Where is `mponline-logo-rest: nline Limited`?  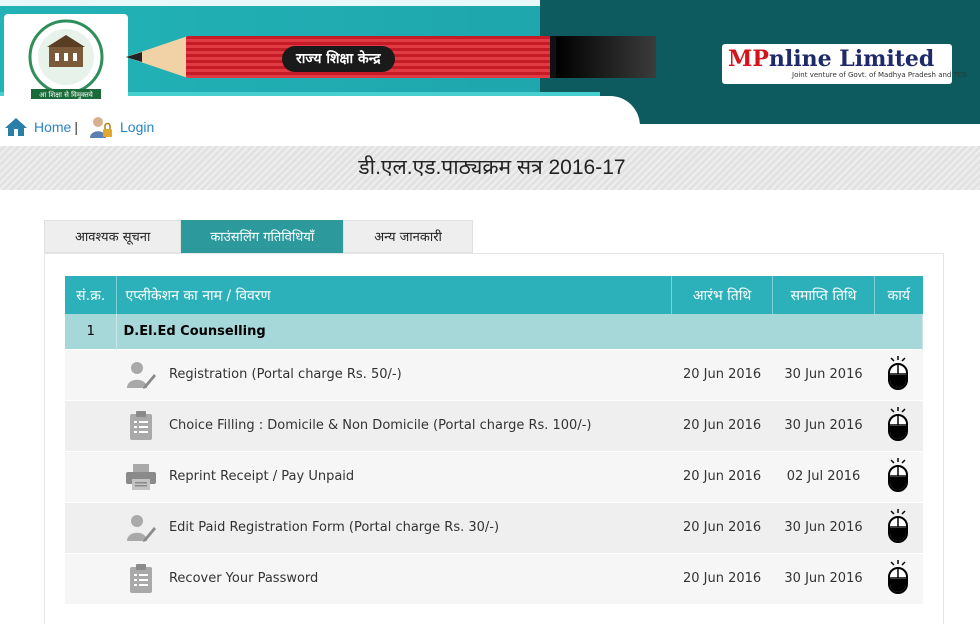
mponline-logo-rest: nline Limited is located at coordinates (851, 59).